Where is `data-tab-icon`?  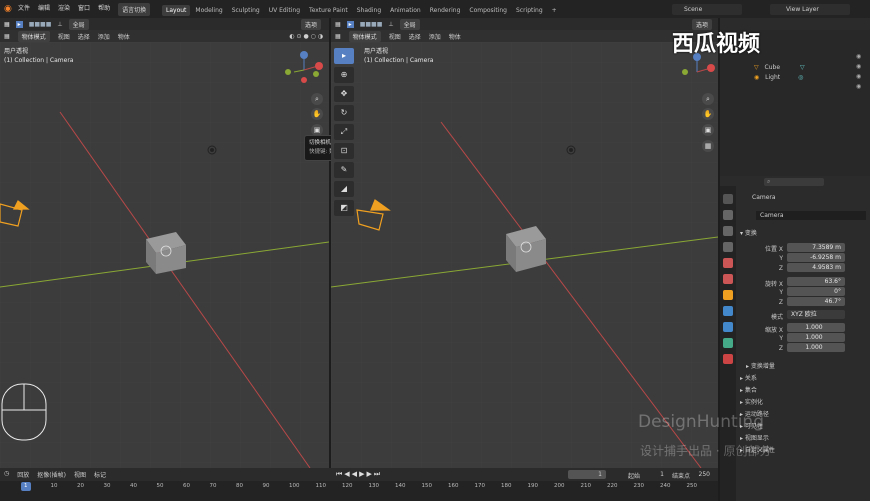
data-tab-icon is located at coordinates (728, 343).